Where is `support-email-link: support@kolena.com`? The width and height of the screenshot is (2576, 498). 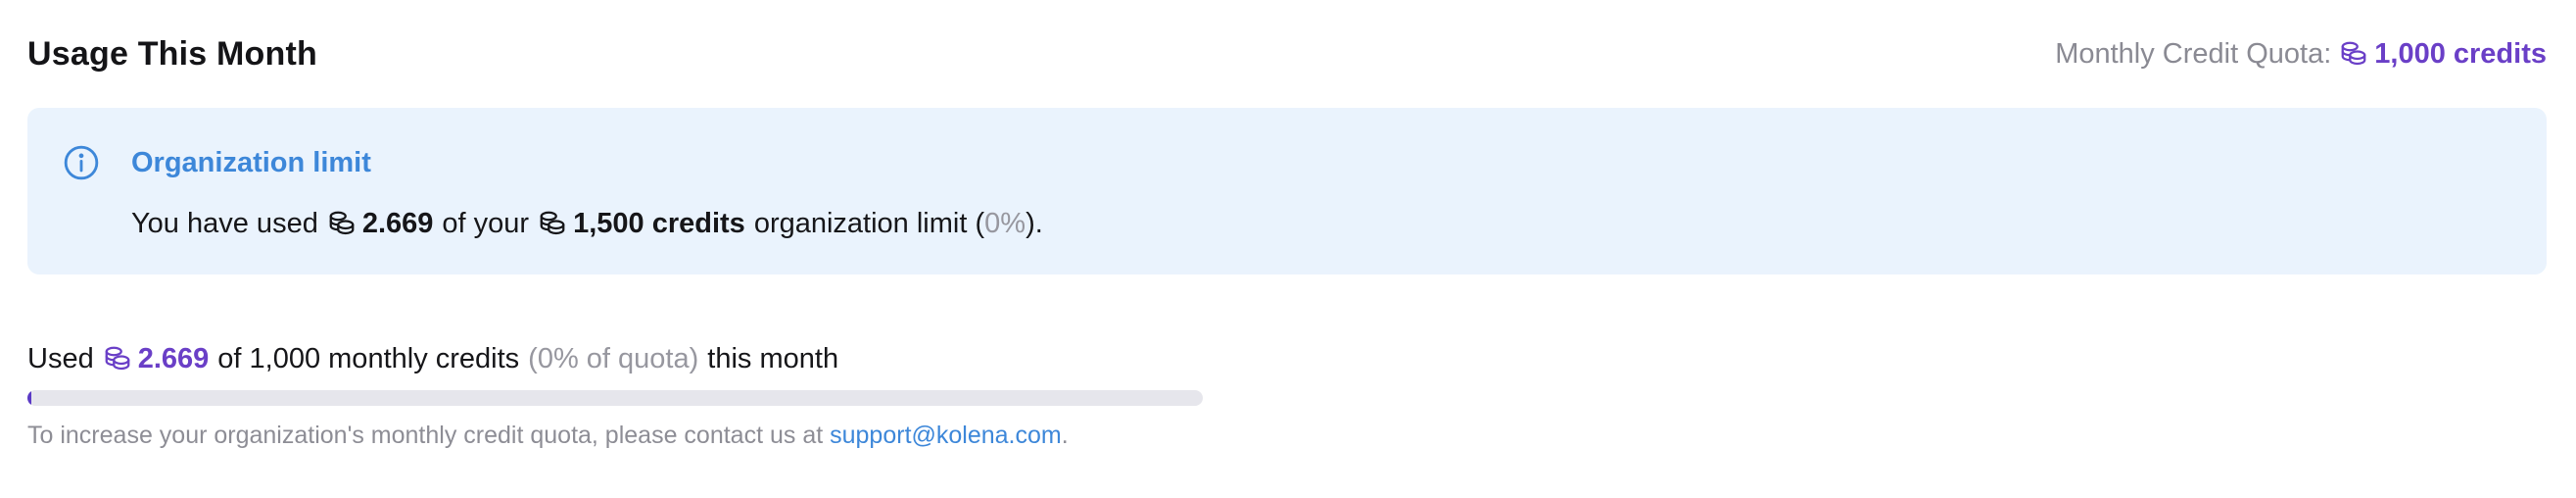 support-email-link: support@kolena.com is located at coordinates (946, 435).